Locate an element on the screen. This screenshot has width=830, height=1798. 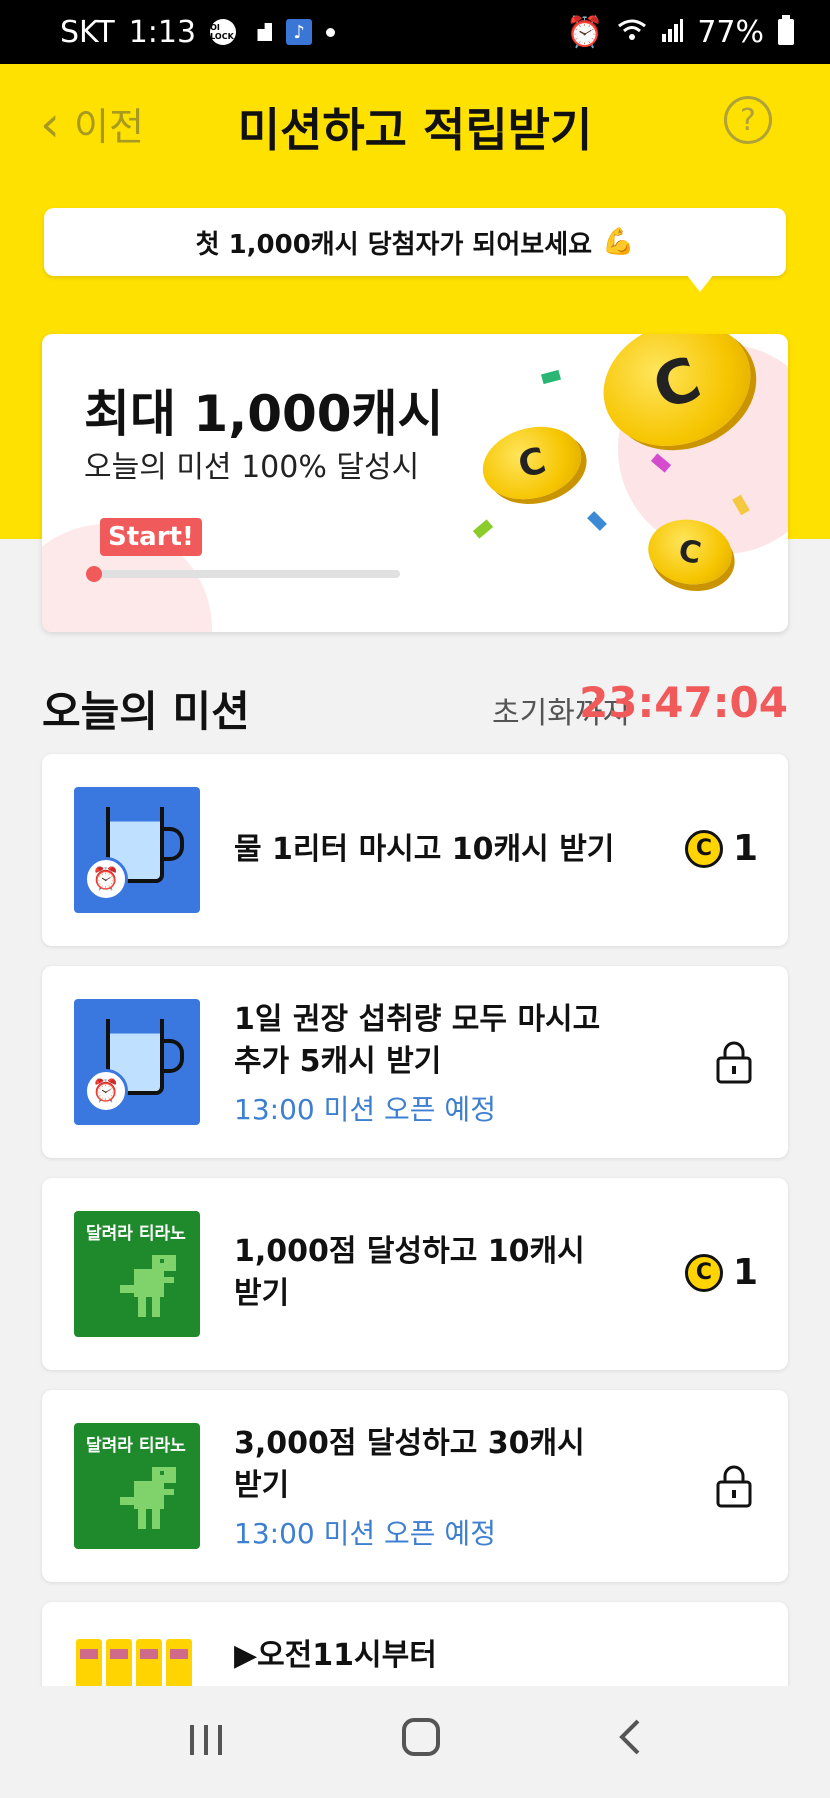
status-left: SKT 1:13 OI LOCK ♪ is located at coordinates (198, 32).